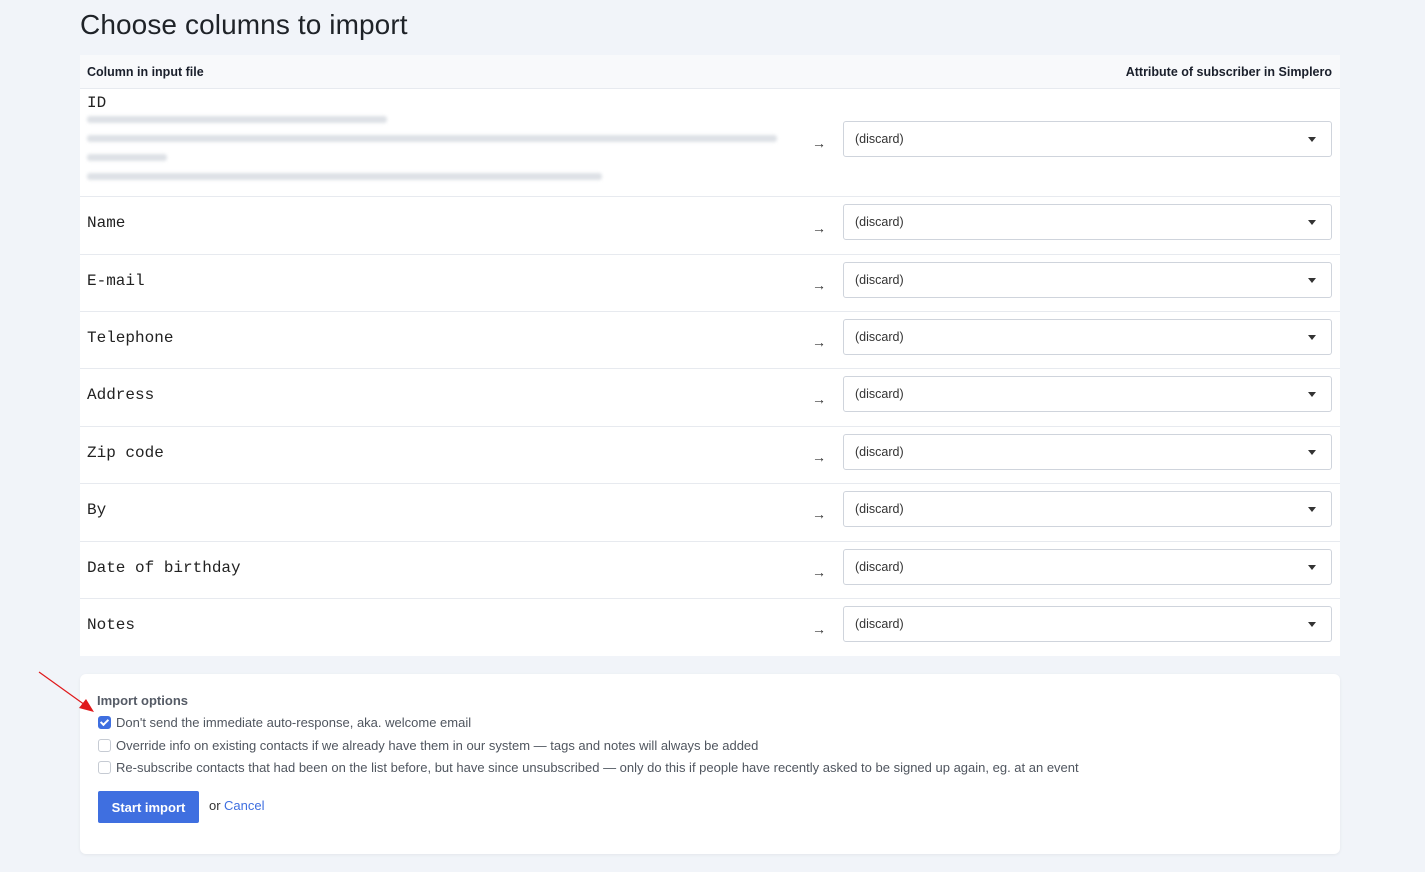 The height and width of the screenshot is (872, 1425). I want to click on column-name: ID, so click(97, 103).